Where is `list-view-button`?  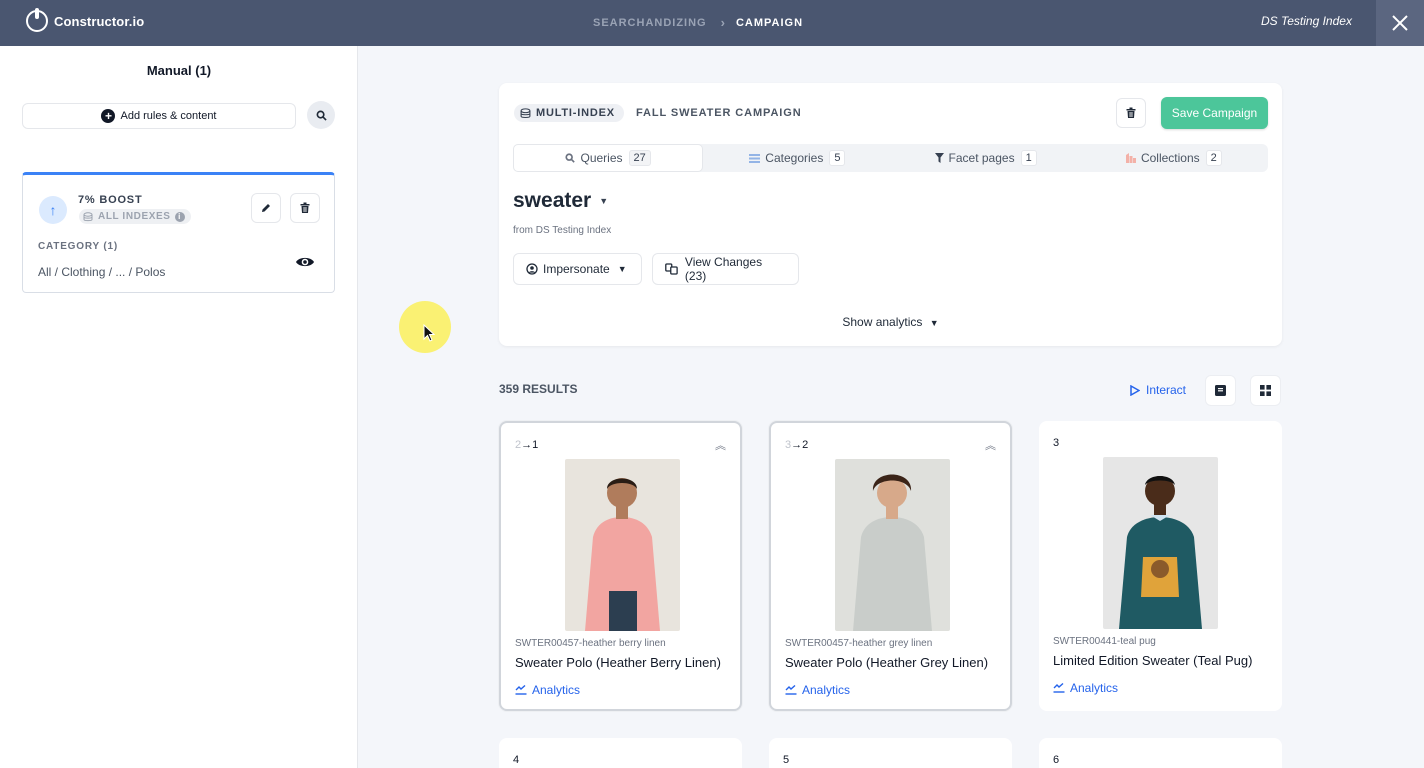
list-view-button is located at coordinates (1220, 390).